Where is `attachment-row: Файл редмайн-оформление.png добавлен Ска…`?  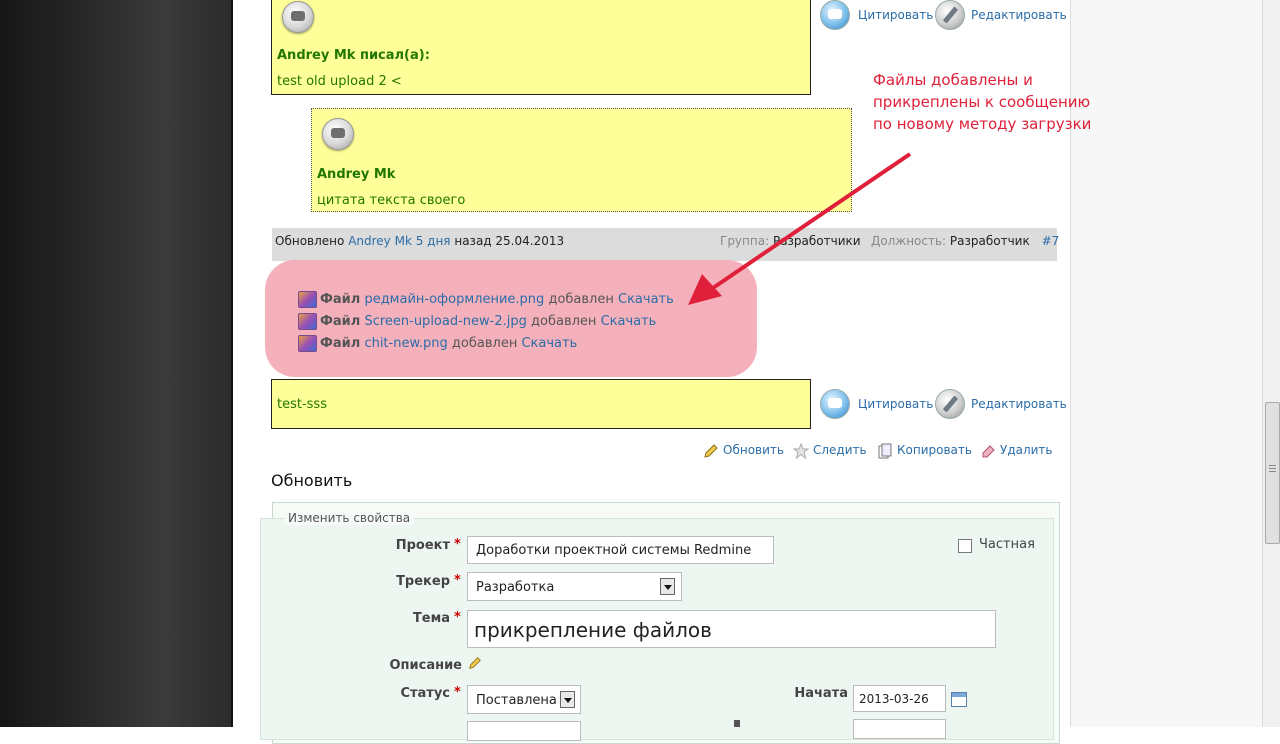
attachment-row: Файл редмайн-оформление.png добавлен Ска… is located at coordinates (497, 299).